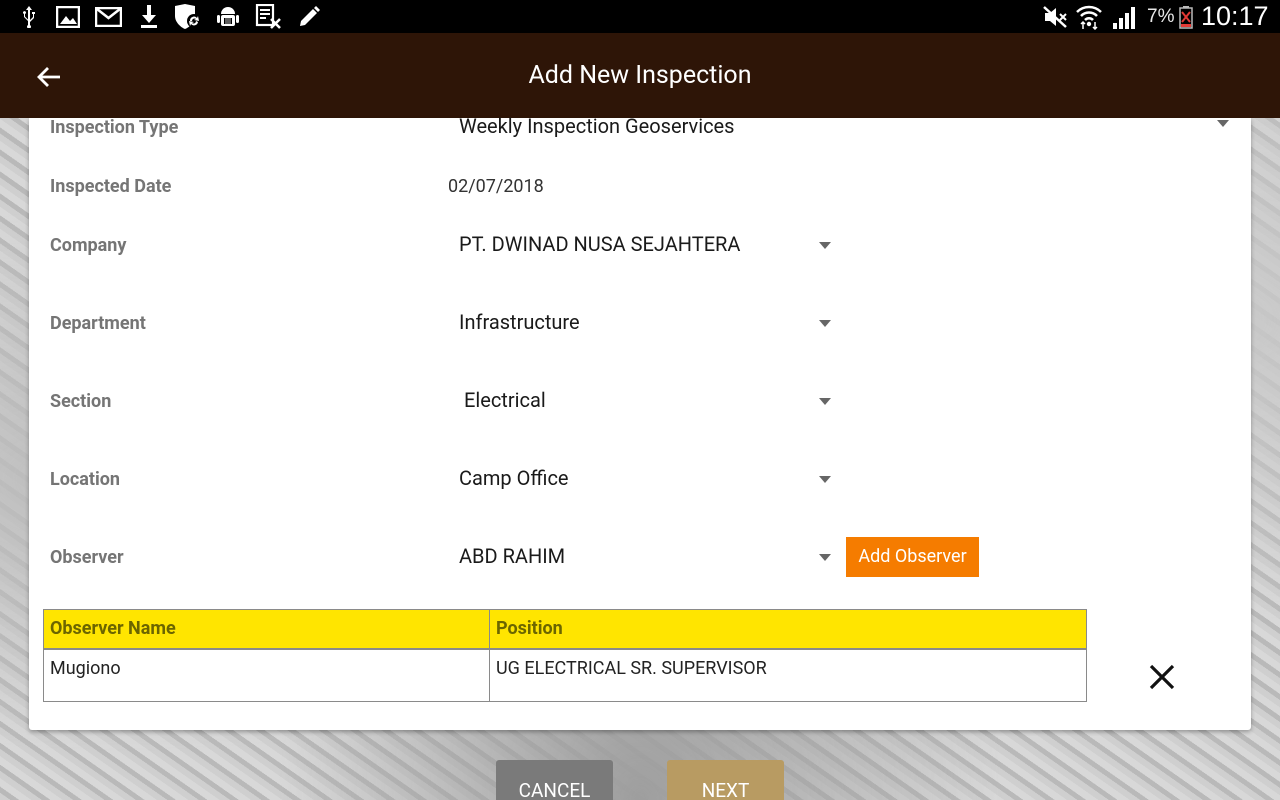 Image resolution: width=1280 pixels, height=800 pixels. What do you see at coordinates (514, 478) in the screenshot?
I see `location-value: Camp Office` at bounding box center [514, 478].